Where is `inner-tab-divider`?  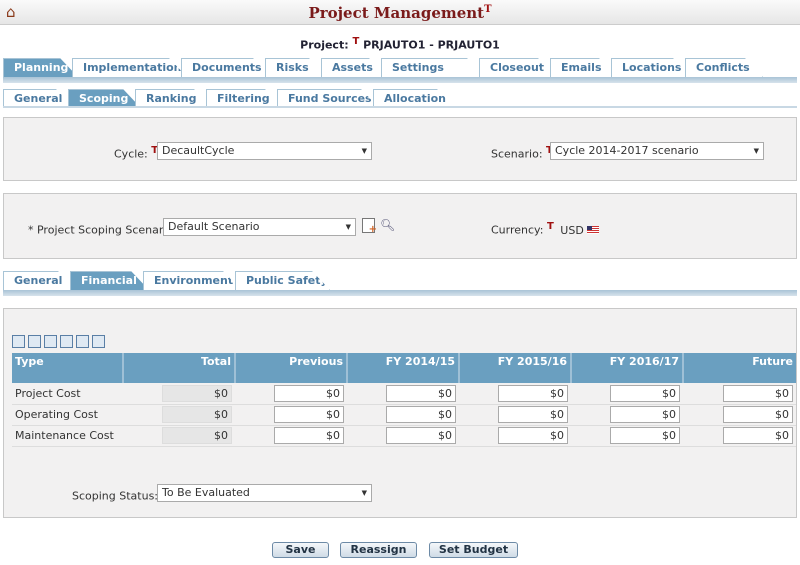
inner-tab-divider is located at coordinates (400, 293).